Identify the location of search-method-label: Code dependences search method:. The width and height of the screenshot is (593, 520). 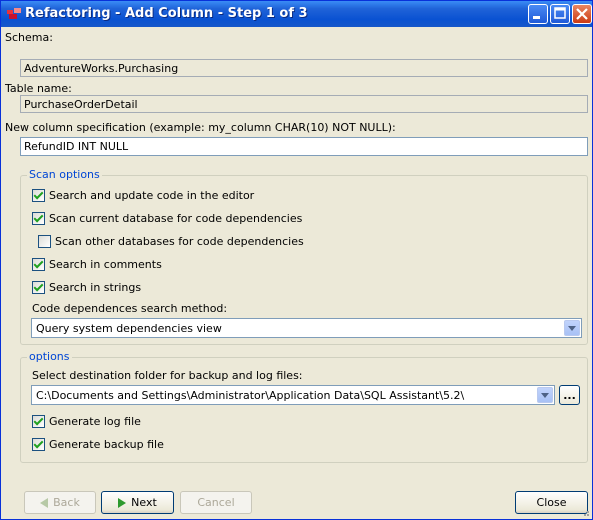
(130, 308).